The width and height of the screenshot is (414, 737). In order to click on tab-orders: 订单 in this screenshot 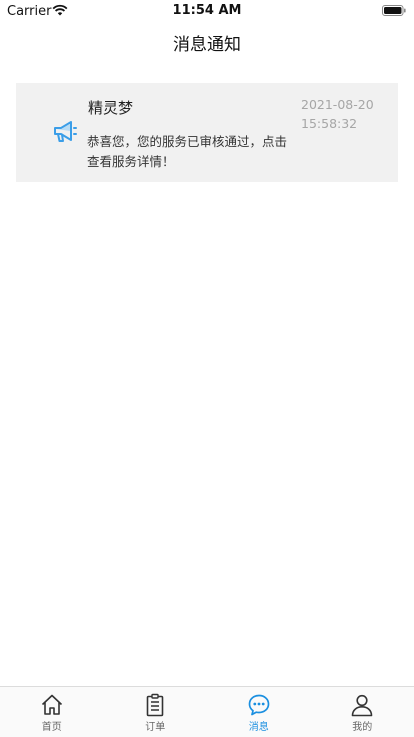, I will do `click(156, 712)`.